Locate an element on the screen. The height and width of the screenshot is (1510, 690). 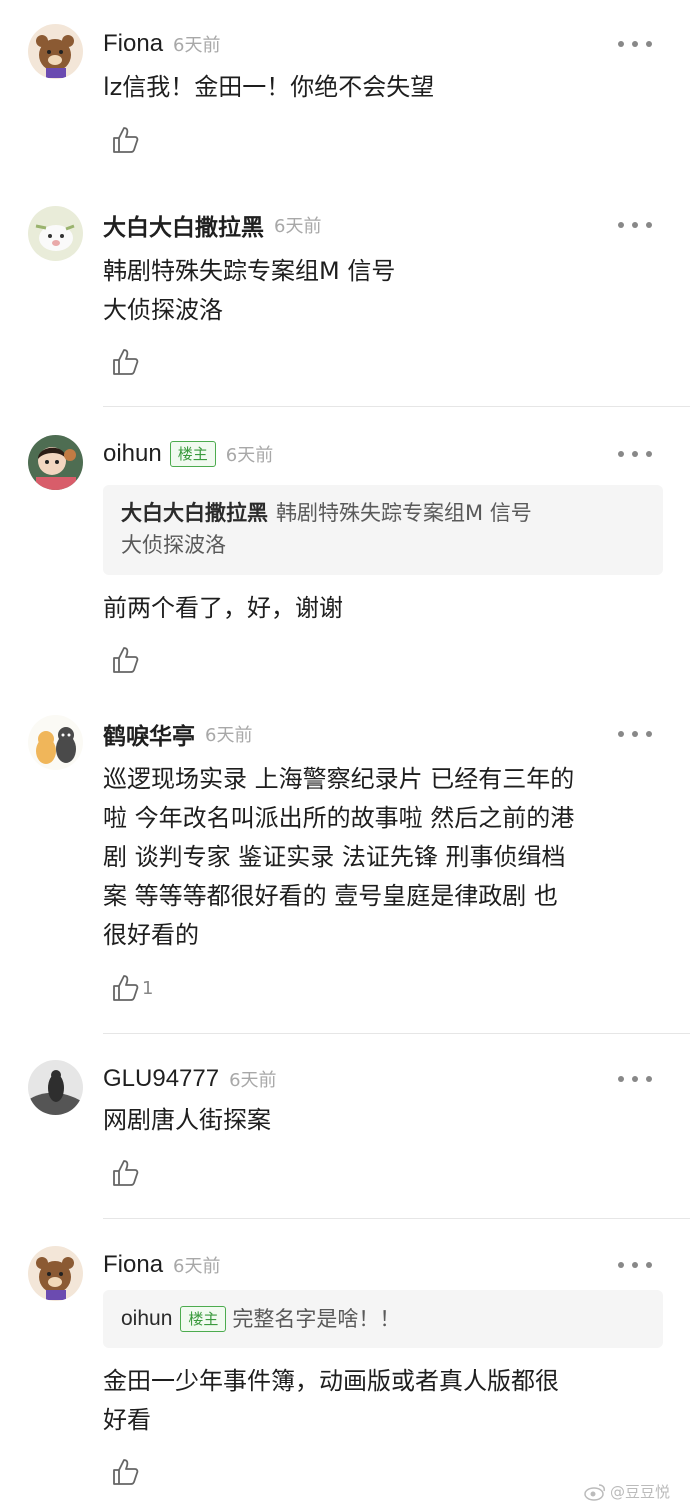
quote-text-line: 大白大白撒拉黑 韩剧特殊失踪专案组M 信号 大侦探波洛 is located at coordinates (383, 529).